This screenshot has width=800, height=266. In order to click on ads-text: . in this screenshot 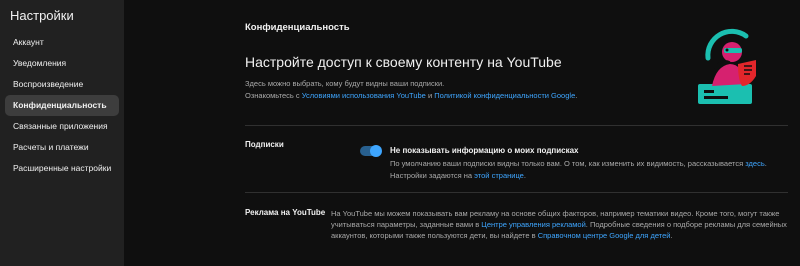, I will do `click(671, 235)`.